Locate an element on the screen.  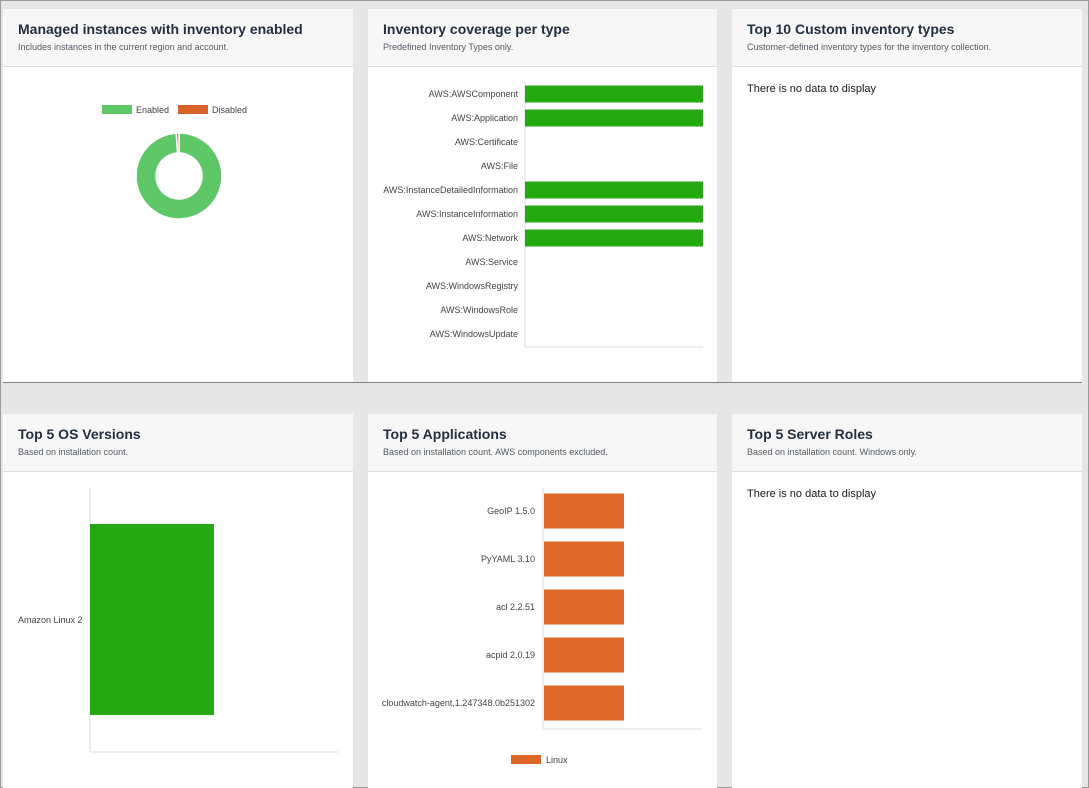
category-label: AWS:Network is located at coordinates (490, 238).